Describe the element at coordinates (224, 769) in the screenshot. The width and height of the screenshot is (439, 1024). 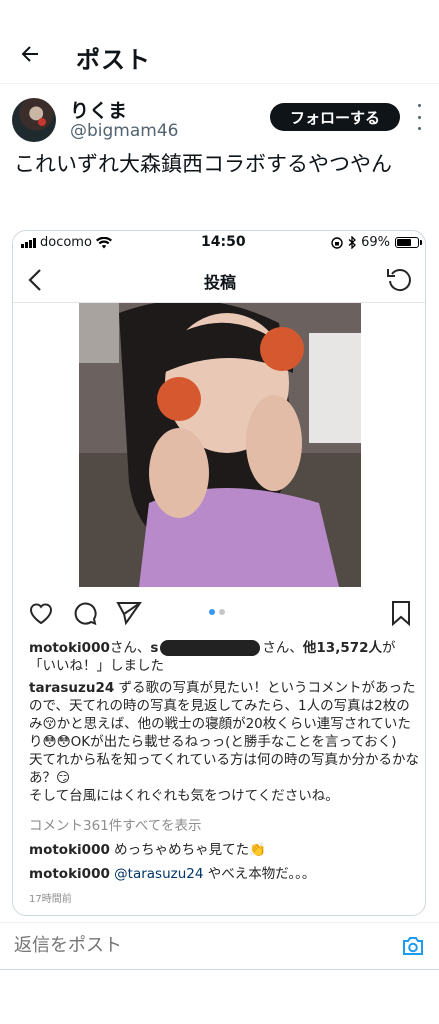
I see `caption-line-2: 天てれから私を知ってくれている方は何の時の写真か分かるかなあ？😏` at that location.